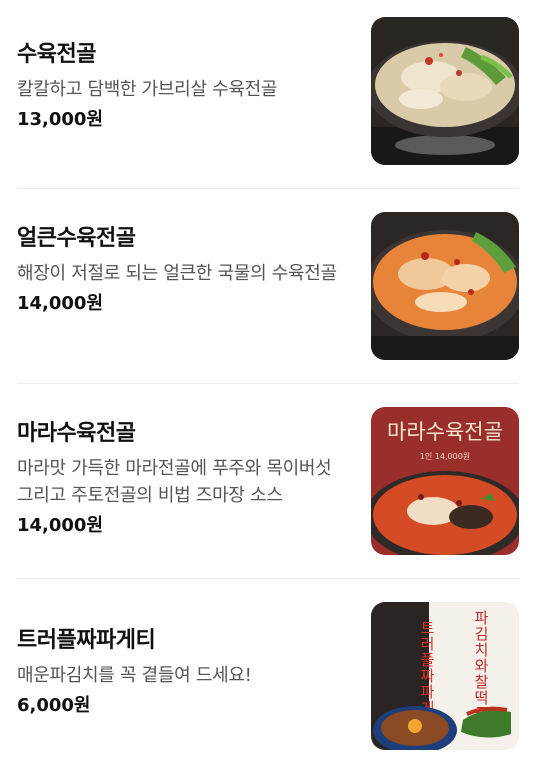 Image resolution: width=533 pixels, height=757 pixels. Describe the element at coordinates (445, 456) in the screenshot. I see `poster-subtitle: 1인 14,000원` at that location.